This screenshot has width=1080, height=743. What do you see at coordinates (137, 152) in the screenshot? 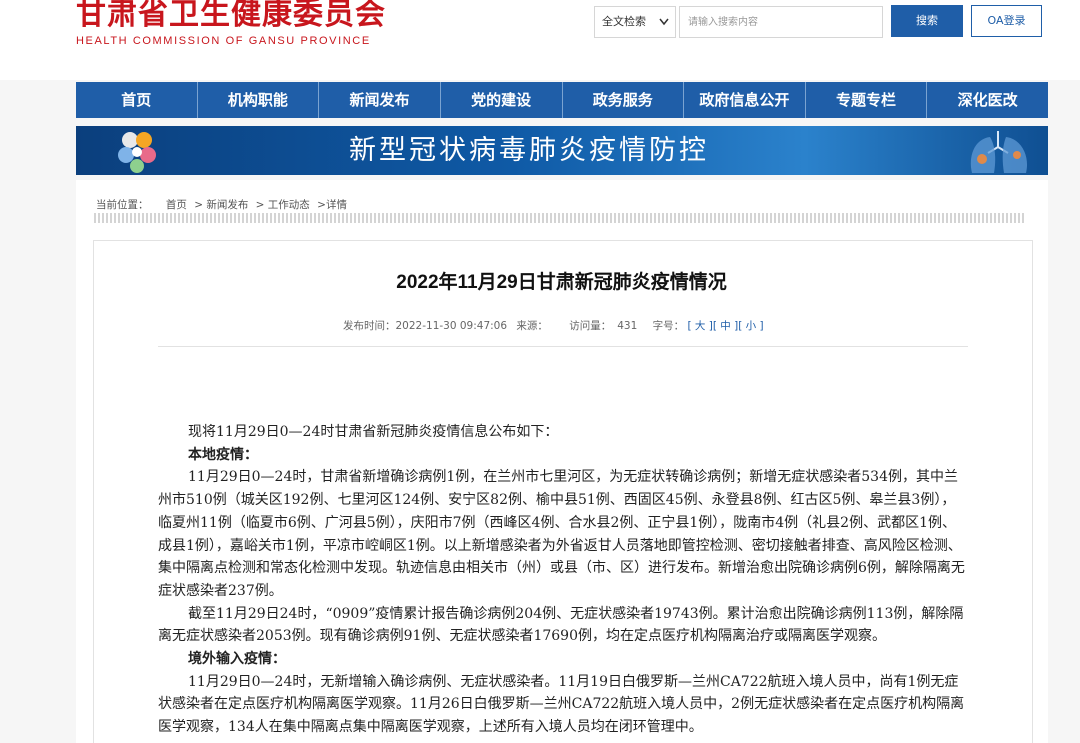
I see `banner-flower-icon` at bounding box center [137, 152].